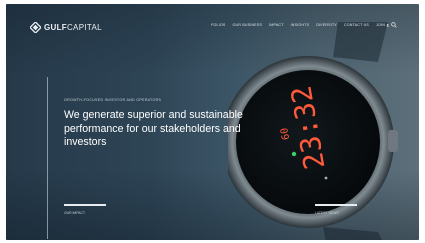  Describe the element at coordinates (47, 158) in the screenshot. I see `vertical-divider` at that location.